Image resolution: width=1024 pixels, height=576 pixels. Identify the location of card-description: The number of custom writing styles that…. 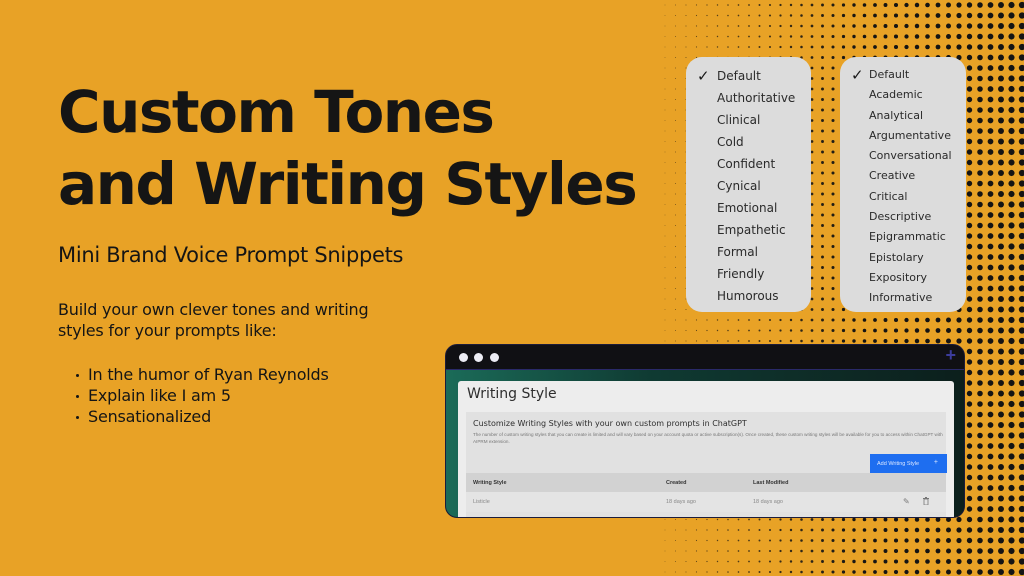
(708, 438).